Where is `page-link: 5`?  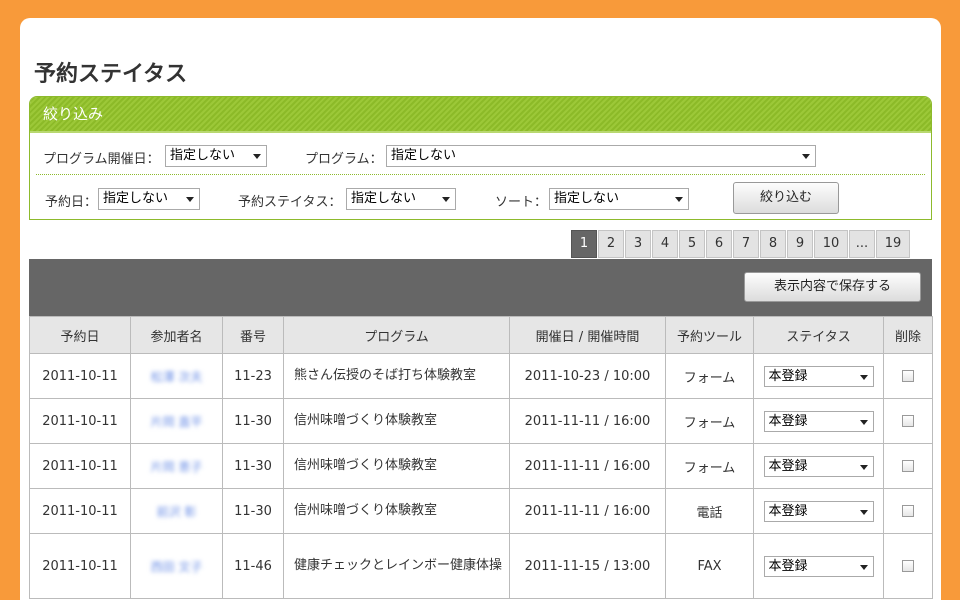
page-link: 5 is located at coordinates (692, 244).